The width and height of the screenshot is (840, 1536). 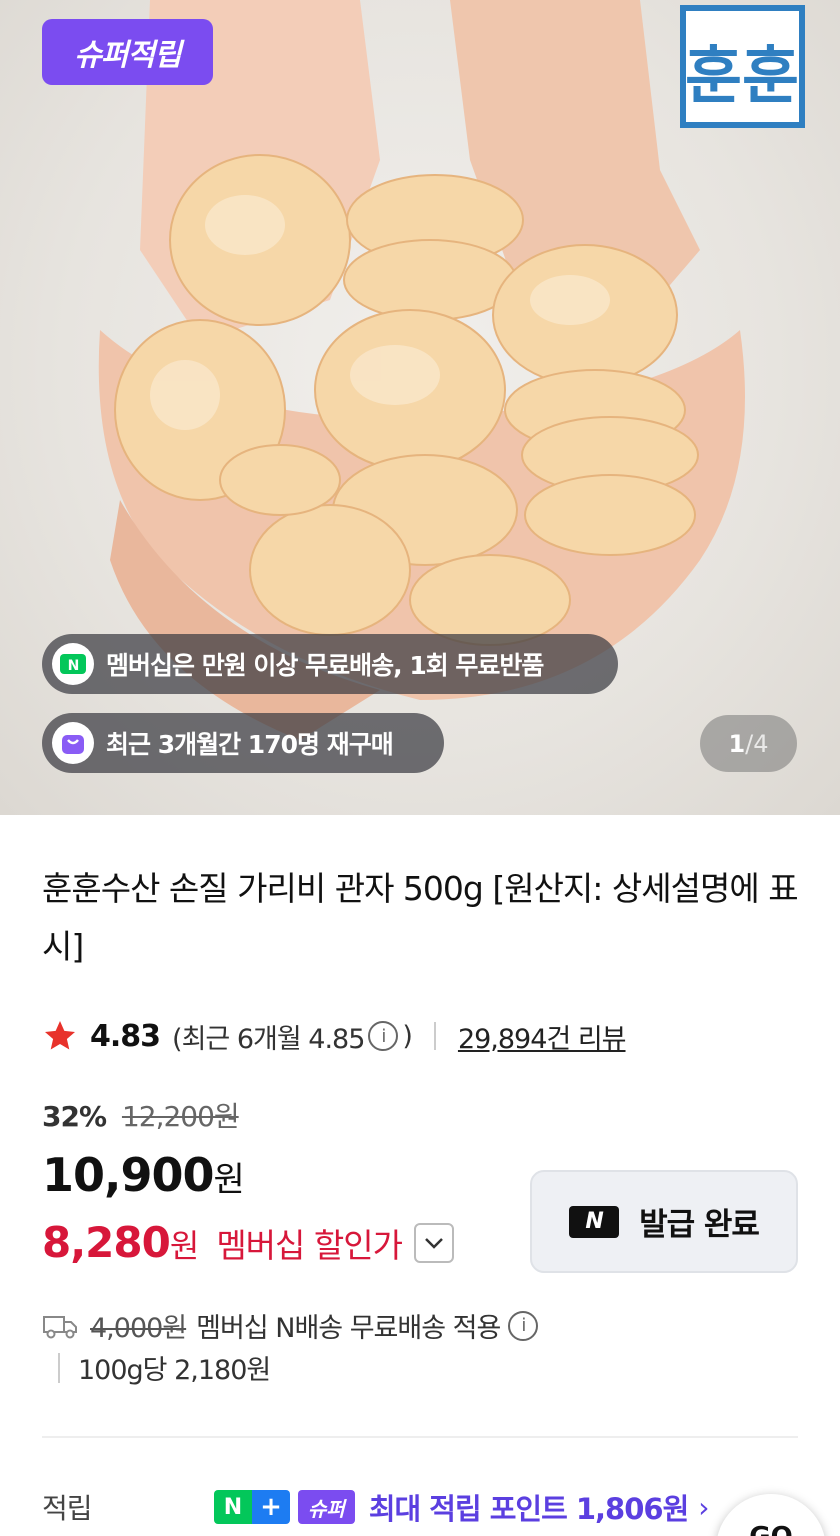 I want to click on naver-n-icon: N, so click(x=594, y=1221).